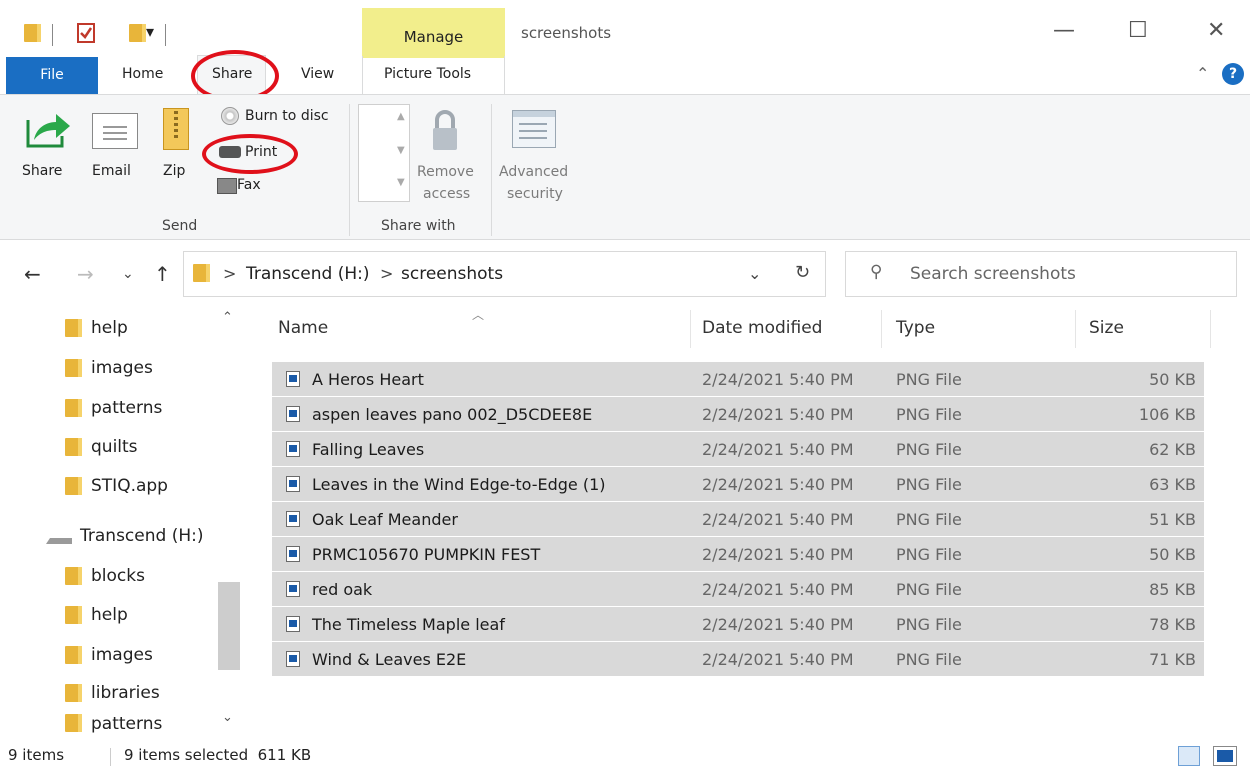  Describe the element at coordinates (1202, 73) in the screenshot. I see `collapse-ribbon-icon: ⌃` at that location.